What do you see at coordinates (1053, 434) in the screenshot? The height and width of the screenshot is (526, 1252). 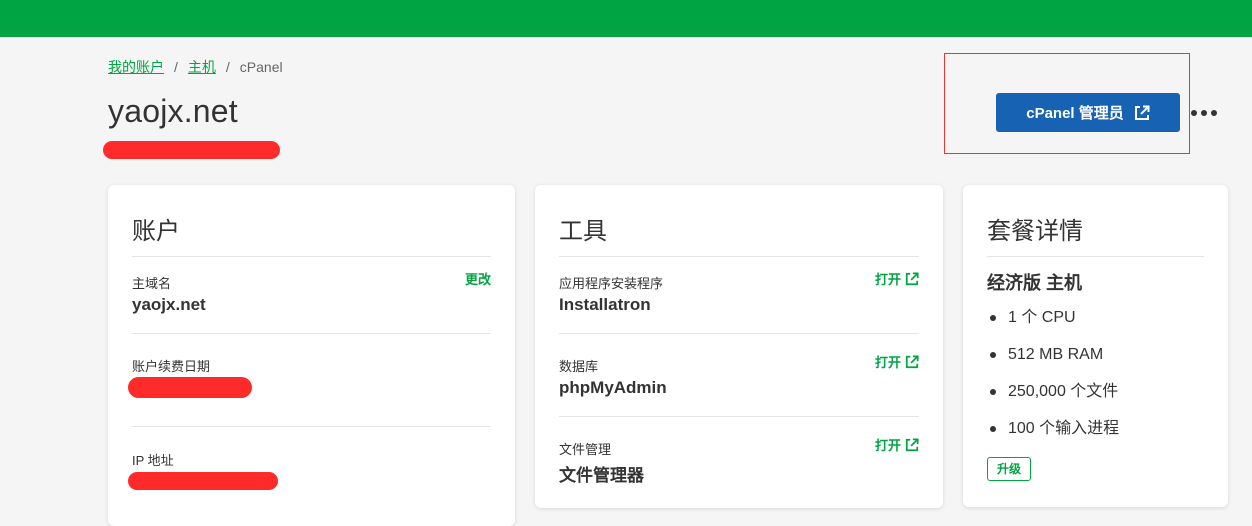 I see `plan-feature: 100 个输入进程` at bounding box center [1053, 434].